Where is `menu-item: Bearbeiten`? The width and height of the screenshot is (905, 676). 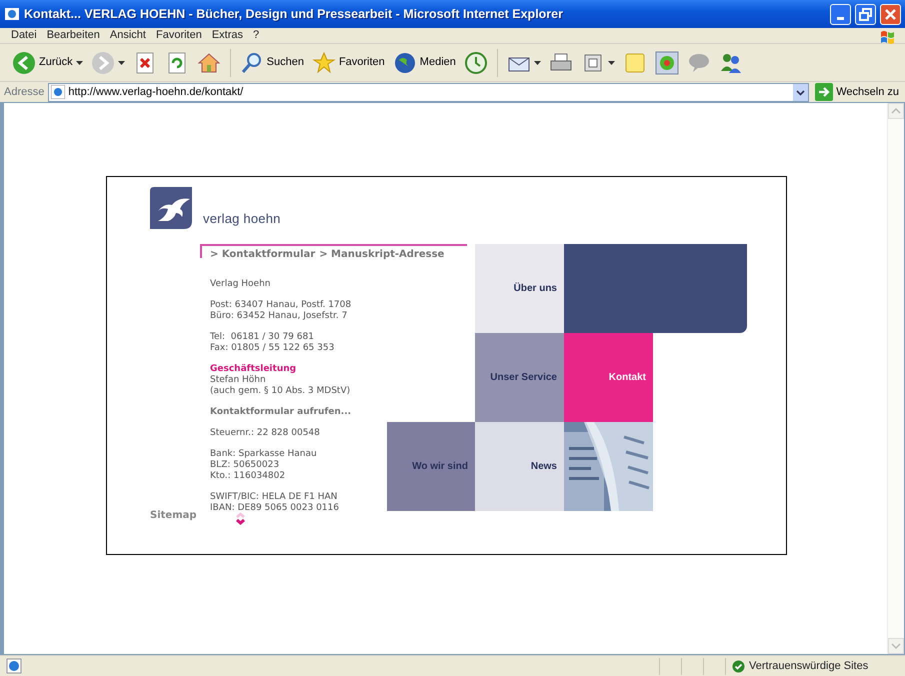
menu-item: Bearbeiten is located at coordinates (73, 35).